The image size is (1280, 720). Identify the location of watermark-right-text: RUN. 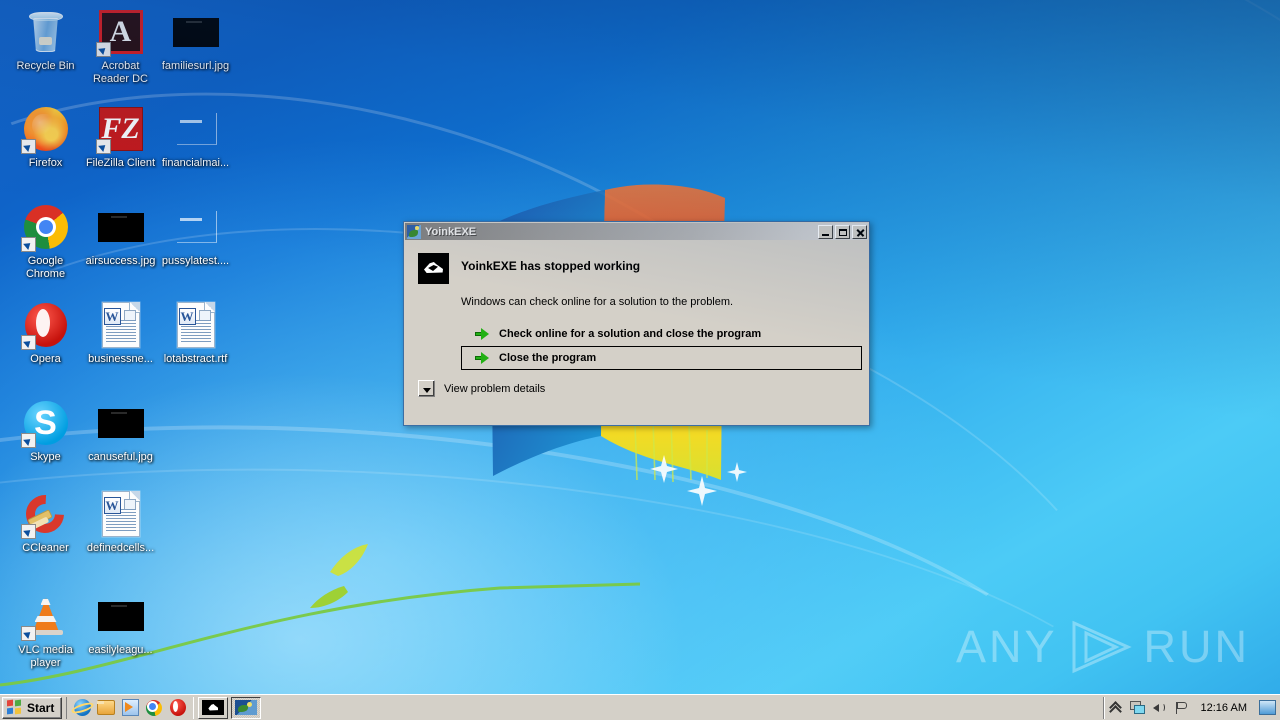
(1196, 646).